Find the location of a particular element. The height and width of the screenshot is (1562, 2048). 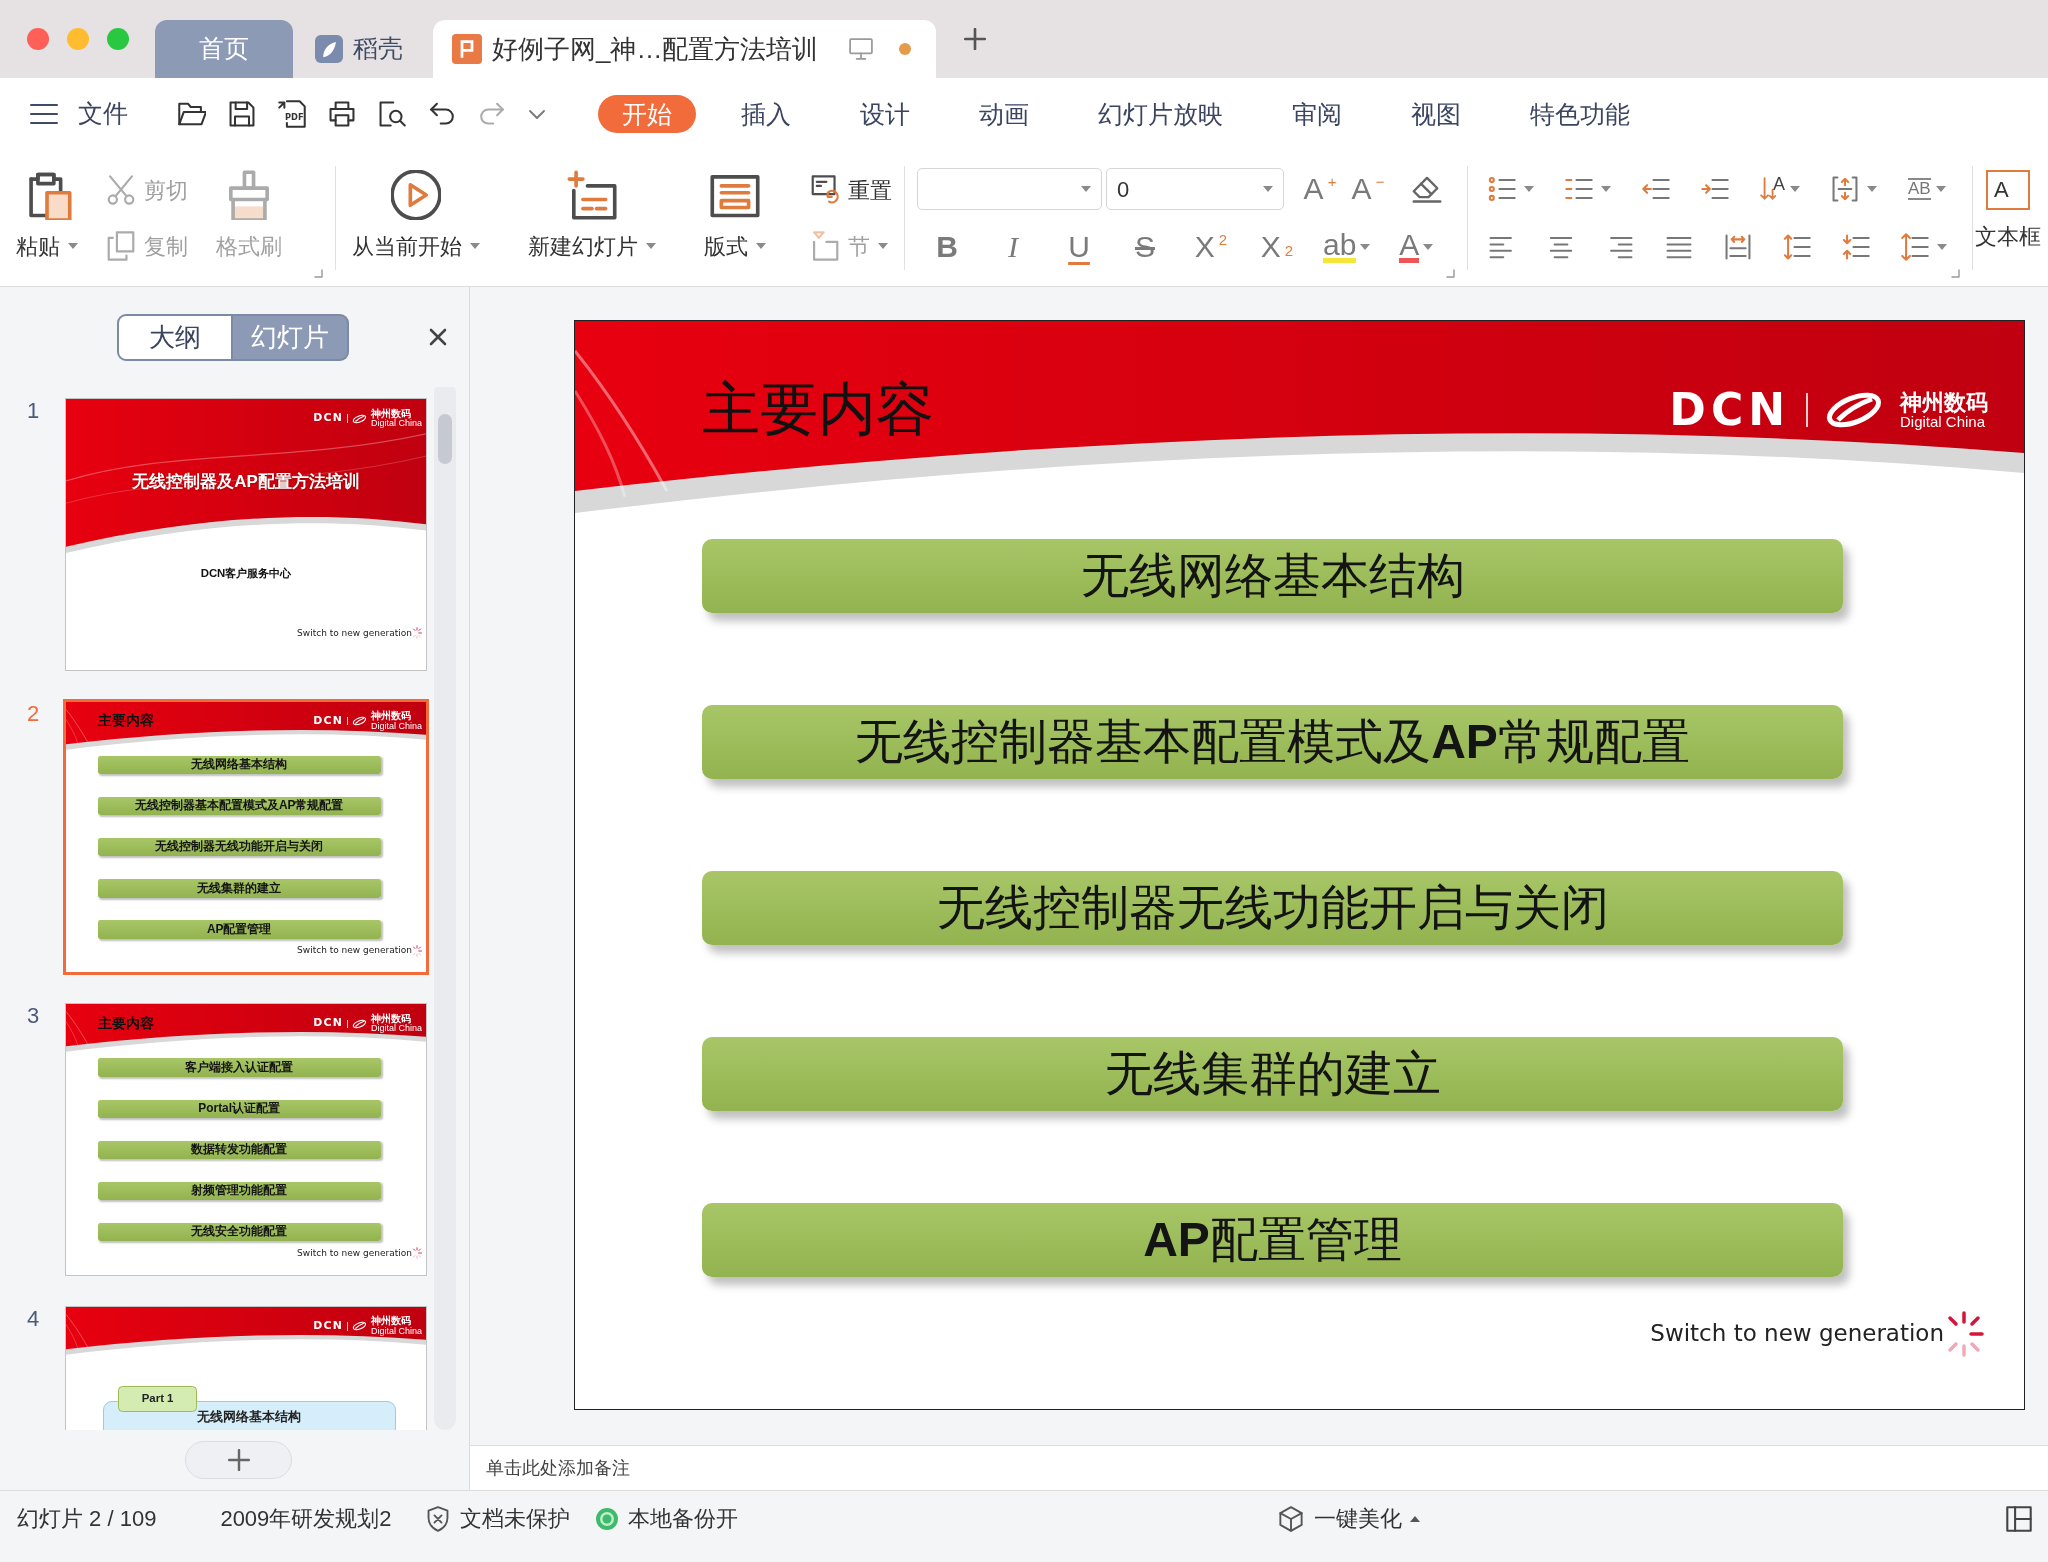

font-color-button: A is located at coordinates (1416, 247).